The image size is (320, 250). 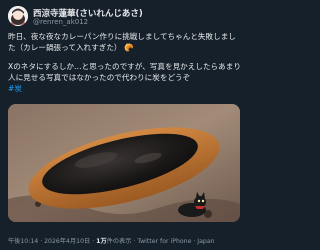 I want to click on post-source: Twitter for iPhone · Japan, so click(x=176, y=241).